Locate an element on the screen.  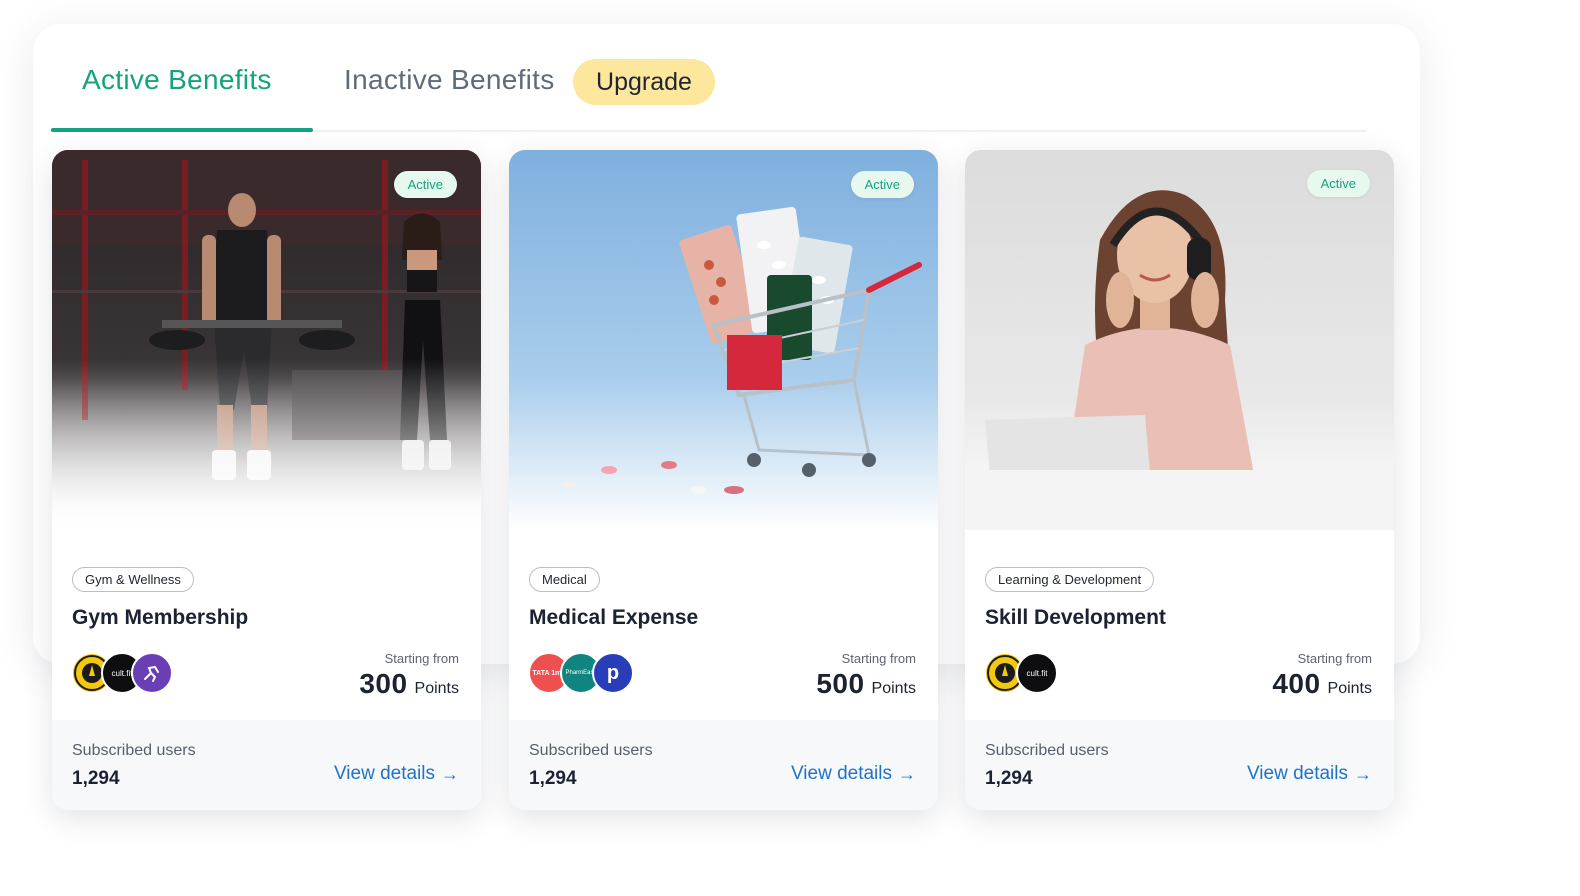
points-row: 500 Points is located at coordinates (866, 684).